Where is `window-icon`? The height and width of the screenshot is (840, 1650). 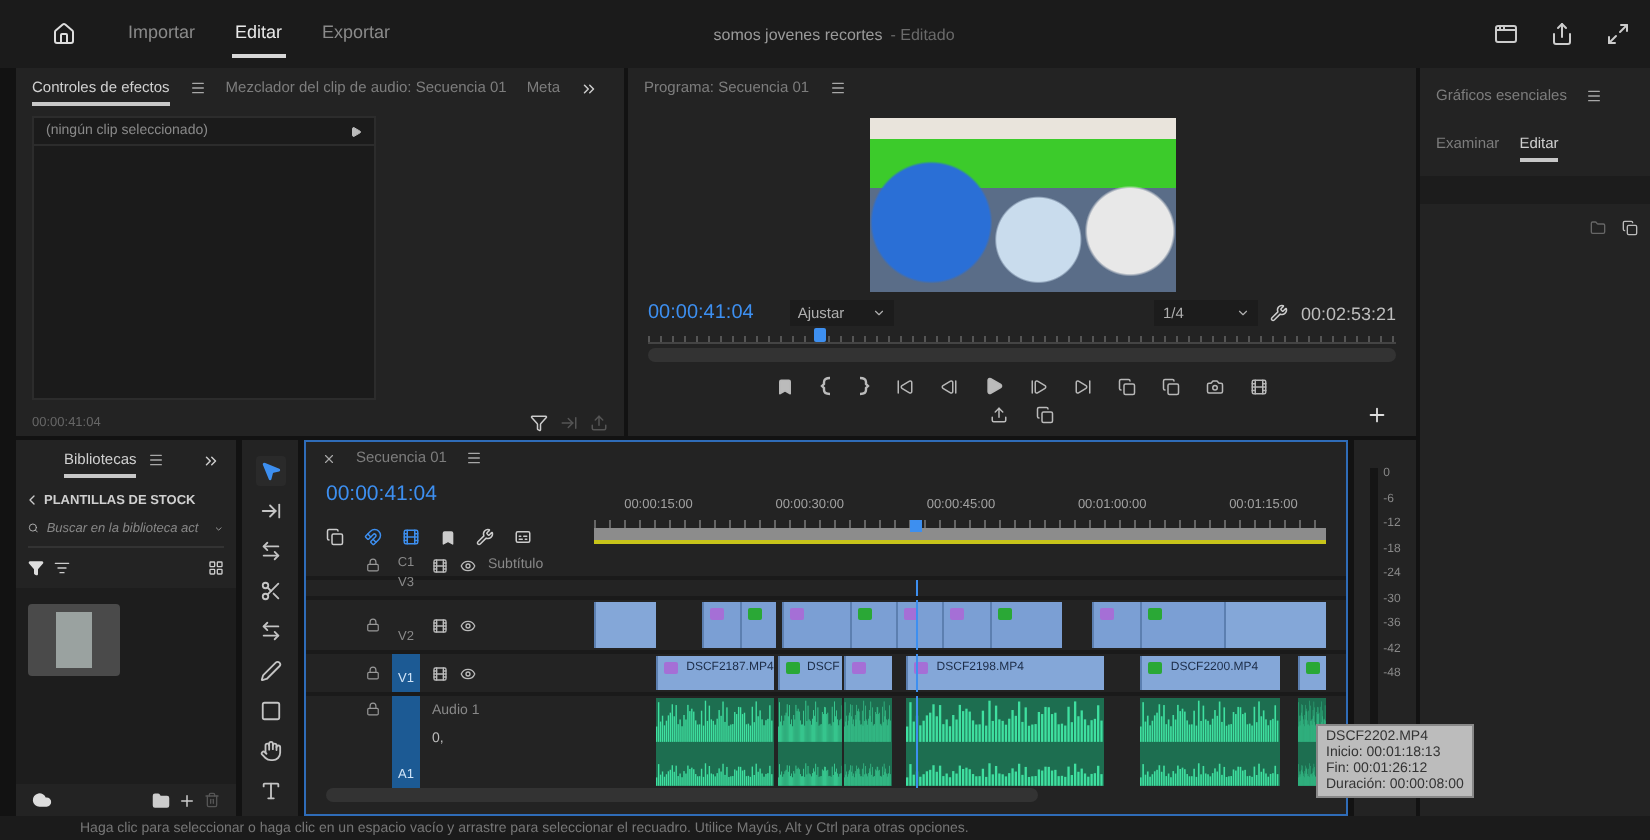 window-icon is located at coordinates (1506, 34).